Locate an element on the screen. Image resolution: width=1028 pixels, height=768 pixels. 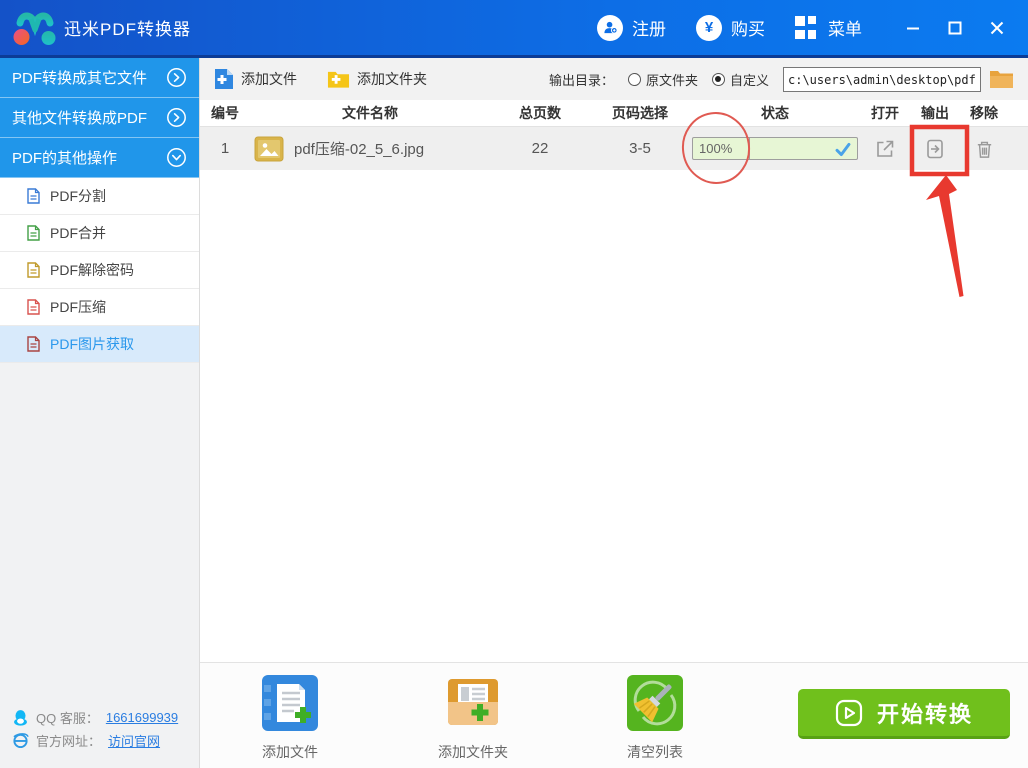
sidebar-sublist: PDF分割 PDF合并 PDF解除密码 PDF压缩 PDF图片获取 is located at coordinates (99, 270).